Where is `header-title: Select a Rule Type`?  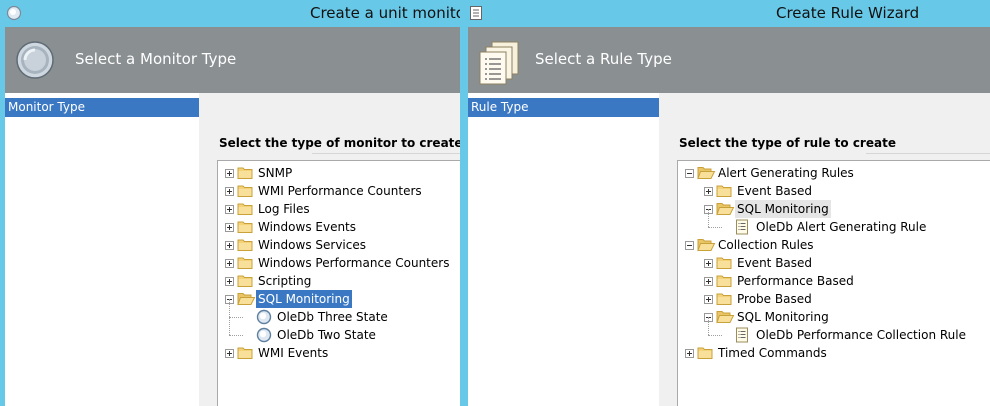
header-title: Select a Rule Type is located at coordinates (603, 59).